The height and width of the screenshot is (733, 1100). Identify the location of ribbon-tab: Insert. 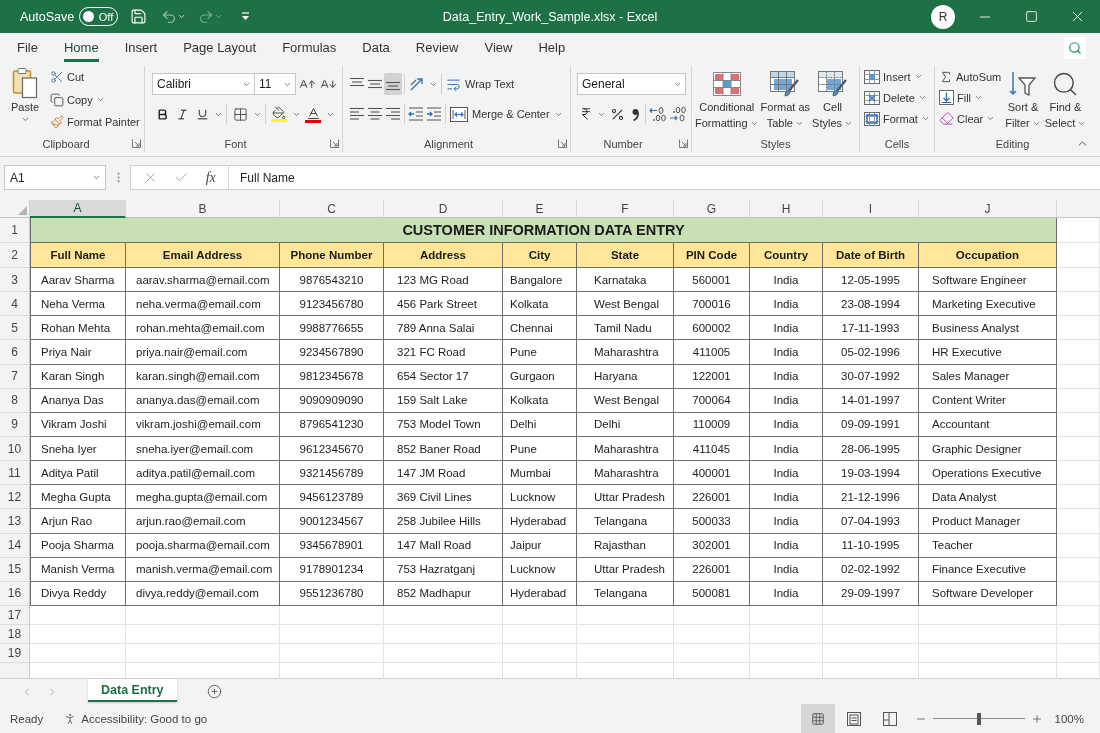
(141, 47).